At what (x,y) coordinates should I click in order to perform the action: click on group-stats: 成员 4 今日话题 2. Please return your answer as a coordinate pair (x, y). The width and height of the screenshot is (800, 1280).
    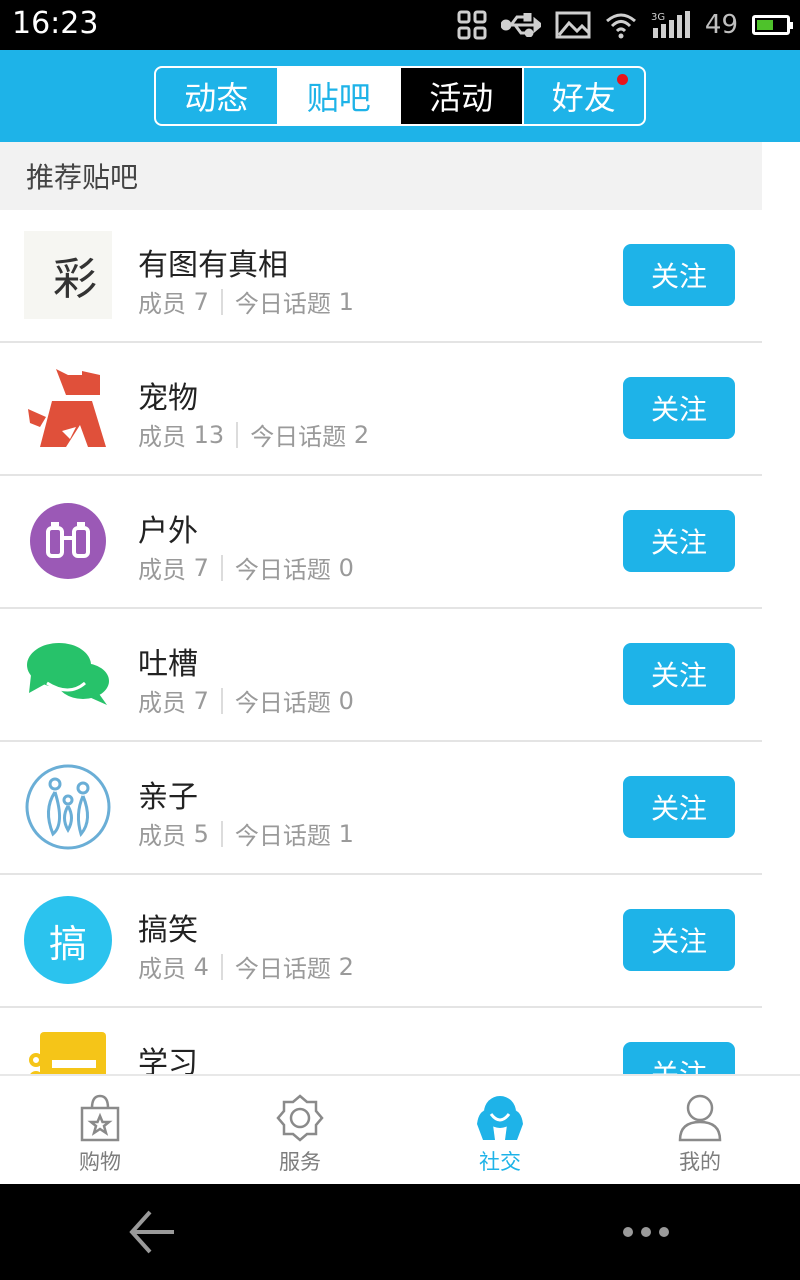
    Looking at the image, I should click on (246, 968).